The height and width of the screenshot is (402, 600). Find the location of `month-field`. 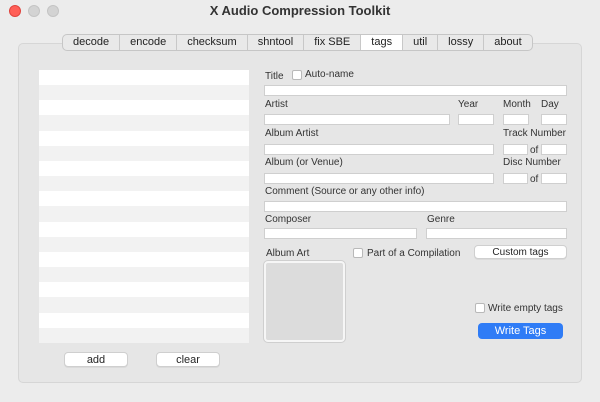

month-field is located at coordinates (516, 119).